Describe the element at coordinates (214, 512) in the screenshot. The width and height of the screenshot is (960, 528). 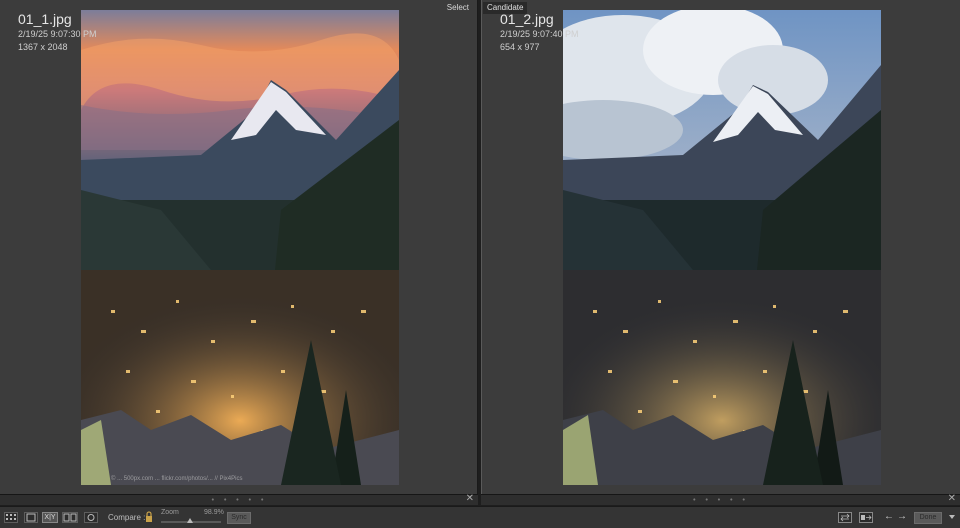
I see `zoom-value: 98.9%` at that location.